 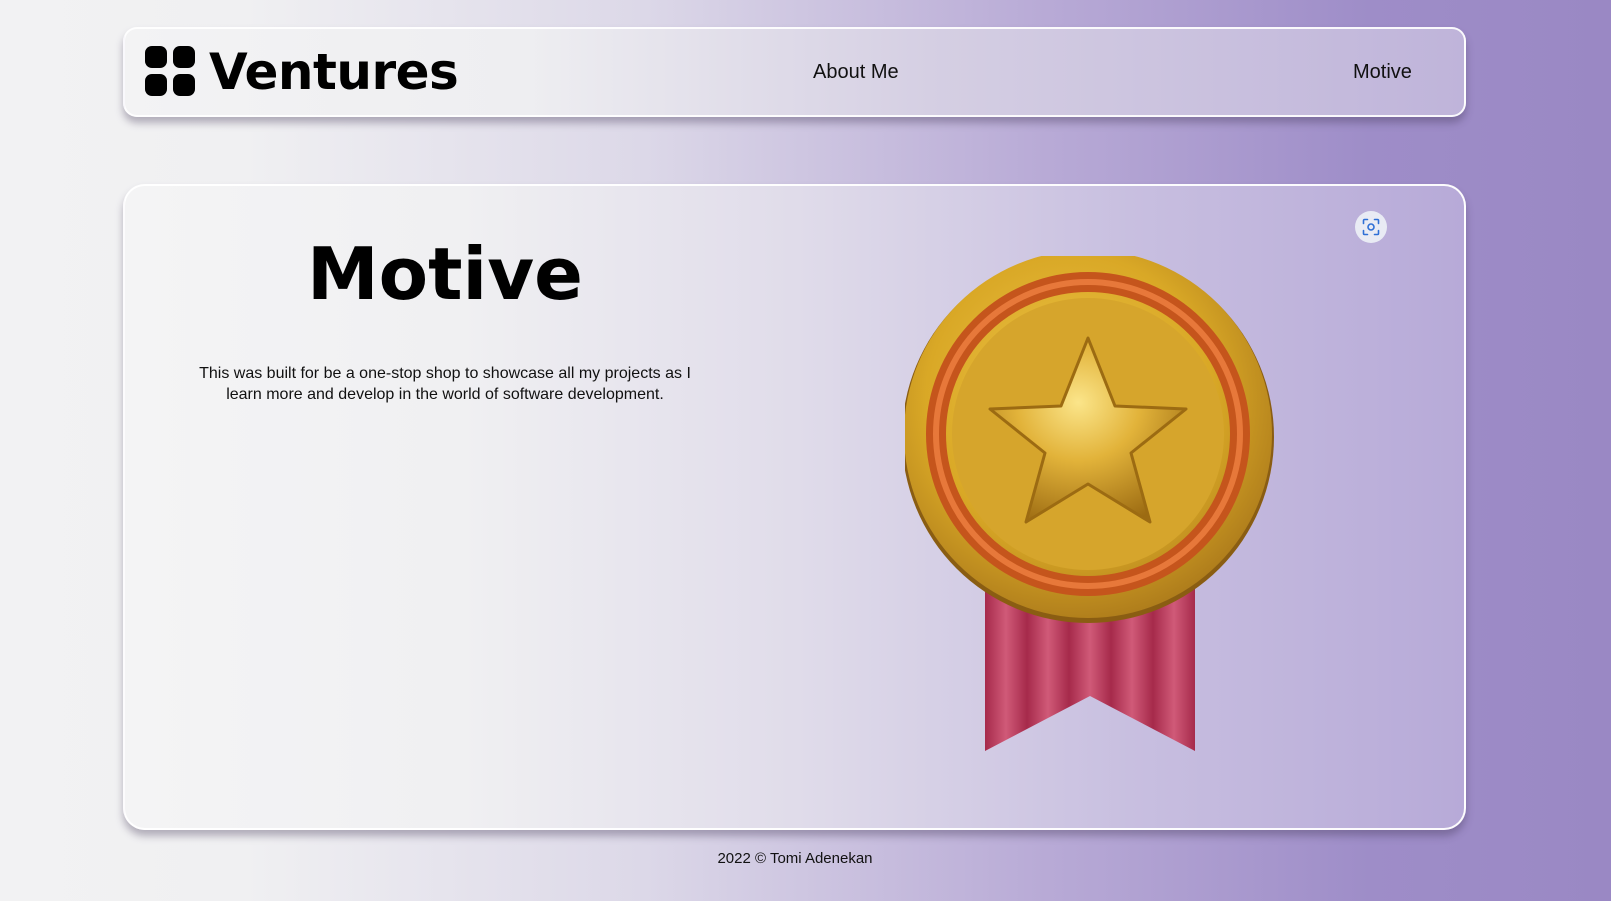 I want to click on medal-star-icon, so click(x=1089, y=503).